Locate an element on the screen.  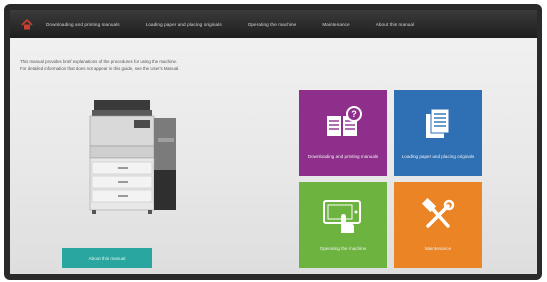
about-manual-button: About this manual is located at coordinates (107, 258).